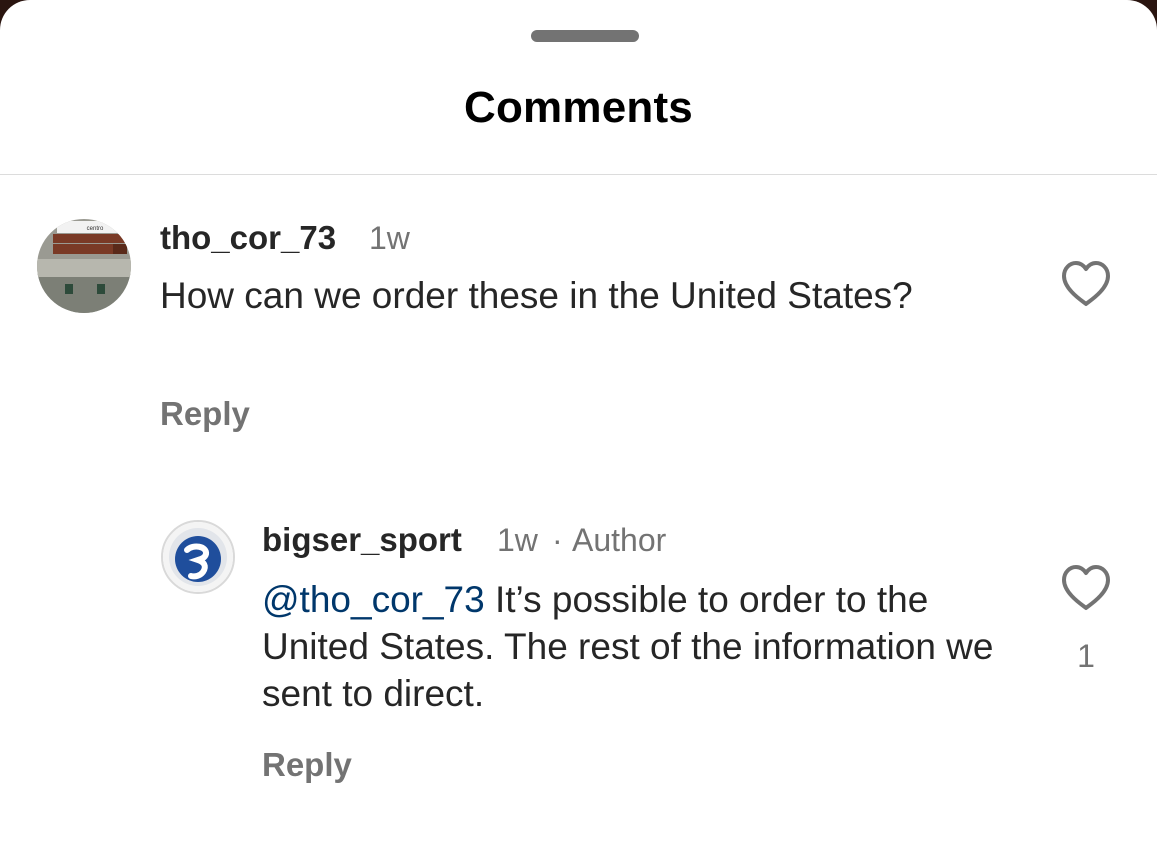  Describe the element at coordinates (95, 229) in the screenshot. I see `sign-text: centro` at that location.